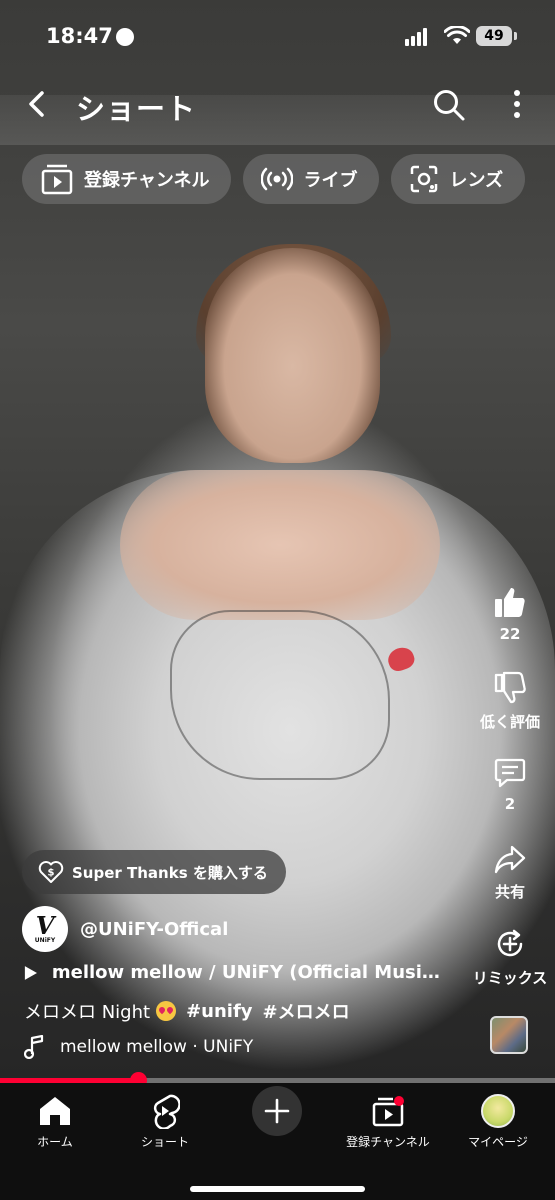 The width and height of the screenshot is (555, 1200). Describe the element at coordinates (147, 180) in the screenshot. I see `chip-label: 登録チャンネル` at that location.